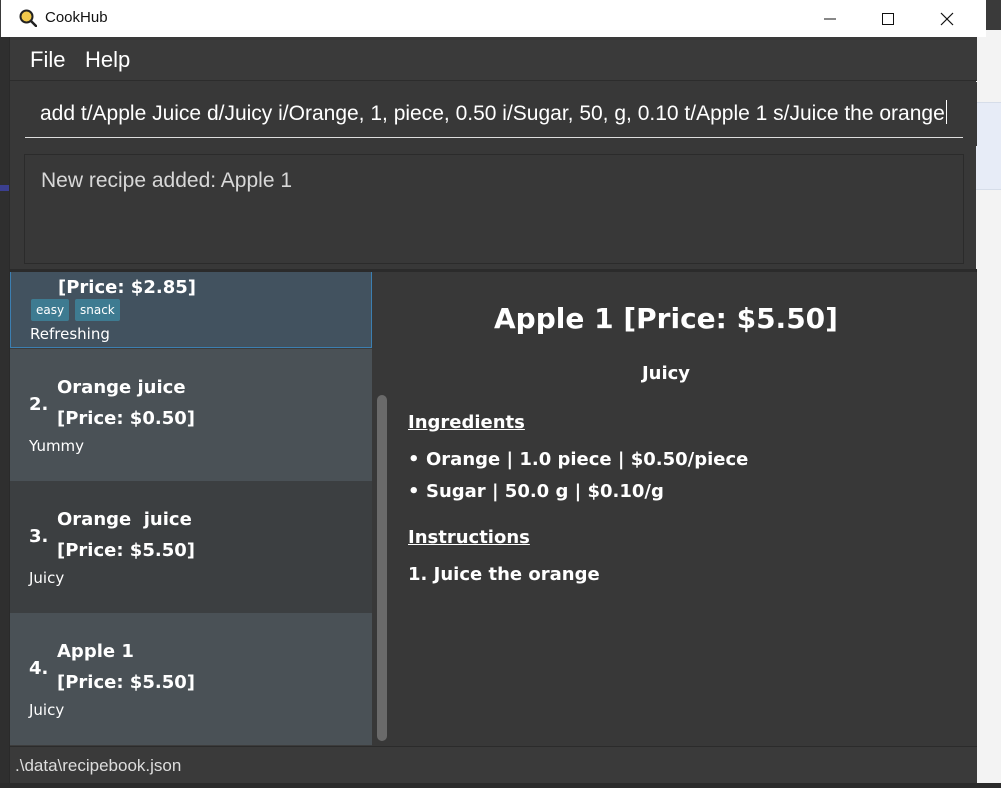  I want to click on ingredient-text: Orange | 1.0 piece | $0.50/piece, so click(587, 459).